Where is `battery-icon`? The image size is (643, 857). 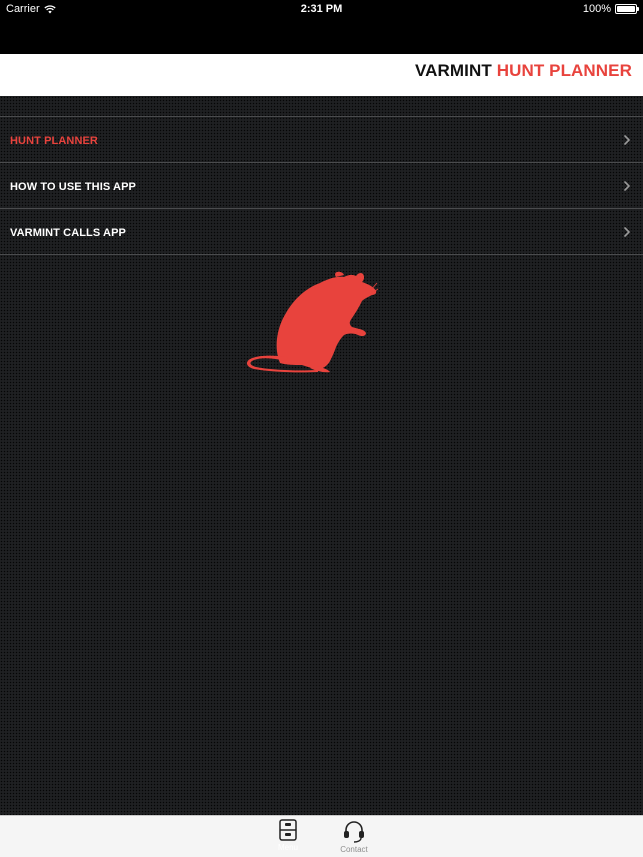 battery-icon is located at coordinates (627, 9).